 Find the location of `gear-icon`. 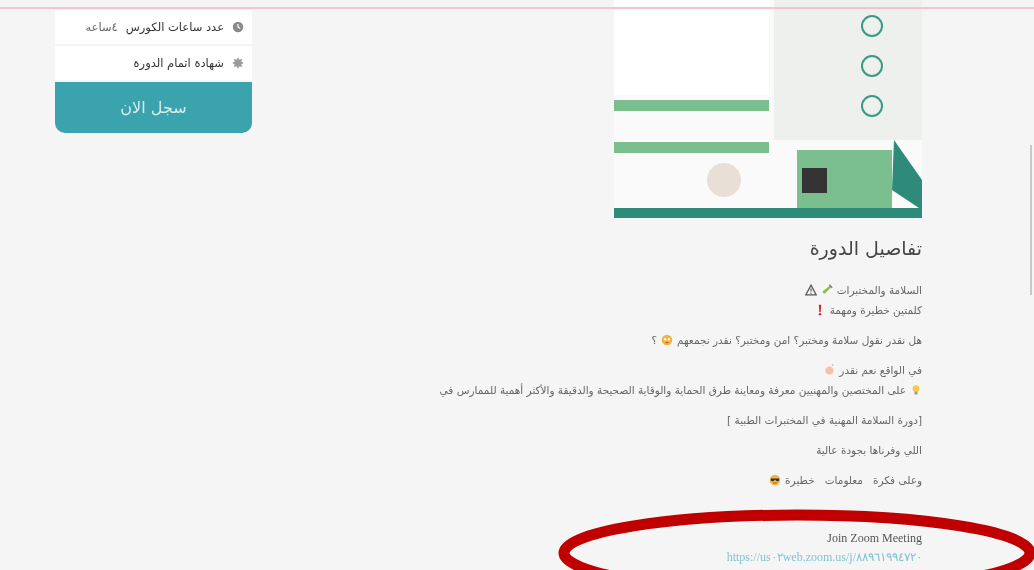

gear-icon is located at coordinates (238, 63).